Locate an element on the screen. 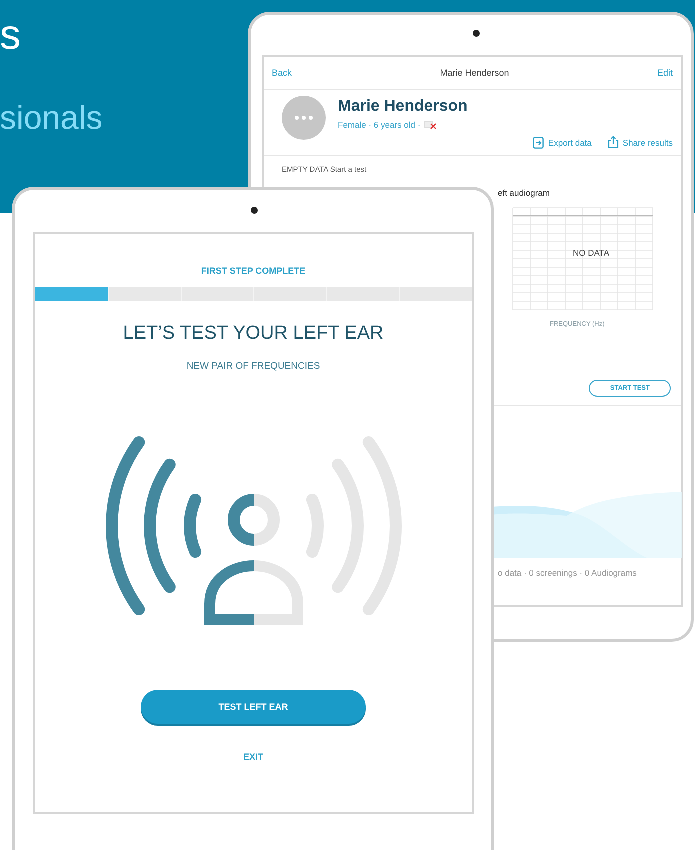 The width and height of the screenshot is (695, 850). back-link: Back is located at coordinates (282, 73).